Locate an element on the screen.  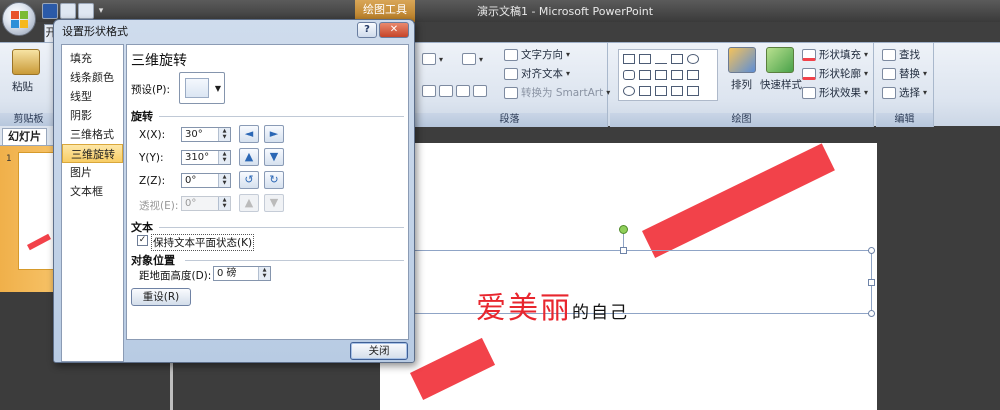
shape-effects-button: 形状效果 ▾ is located at coordinates (835, 92).